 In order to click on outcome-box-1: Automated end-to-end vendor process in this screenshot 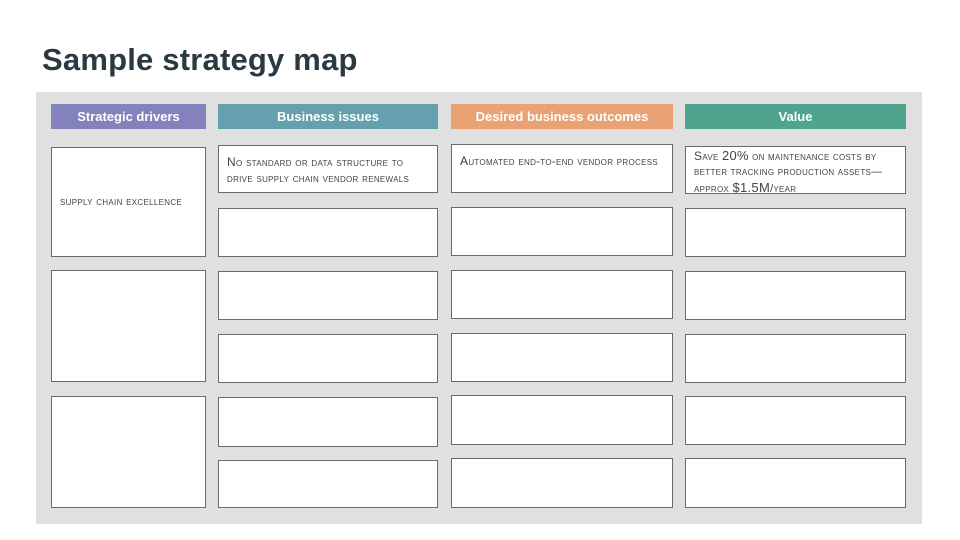, I will do `click(562, 168)`.